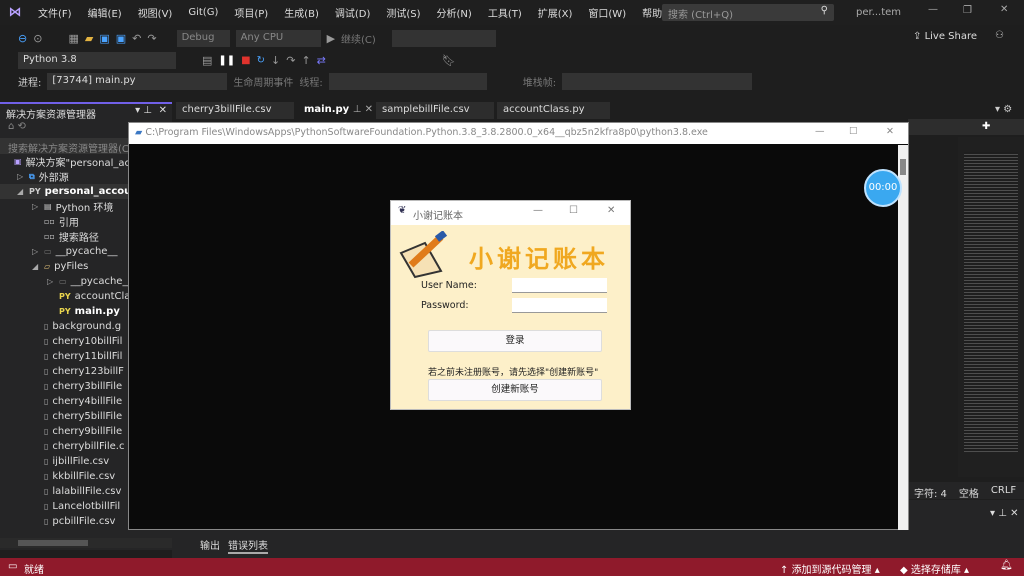 The width and height of the screenshot is (1024, 576). Describe the element at coordinates (86, 543) in the screenshot. I see `horizontal-scrollbar` at that location.